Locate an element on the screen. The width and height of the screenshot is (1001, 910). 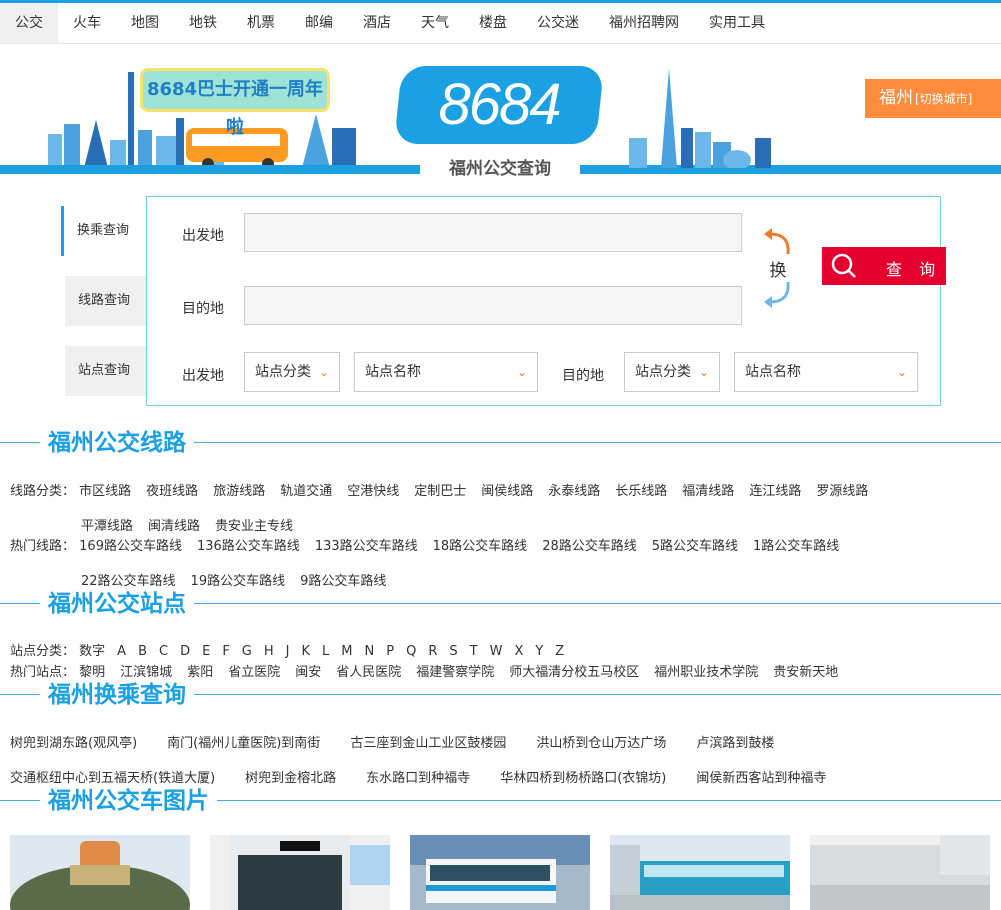
hot-station-link: 闽安 is located at coordinates (308, 672).